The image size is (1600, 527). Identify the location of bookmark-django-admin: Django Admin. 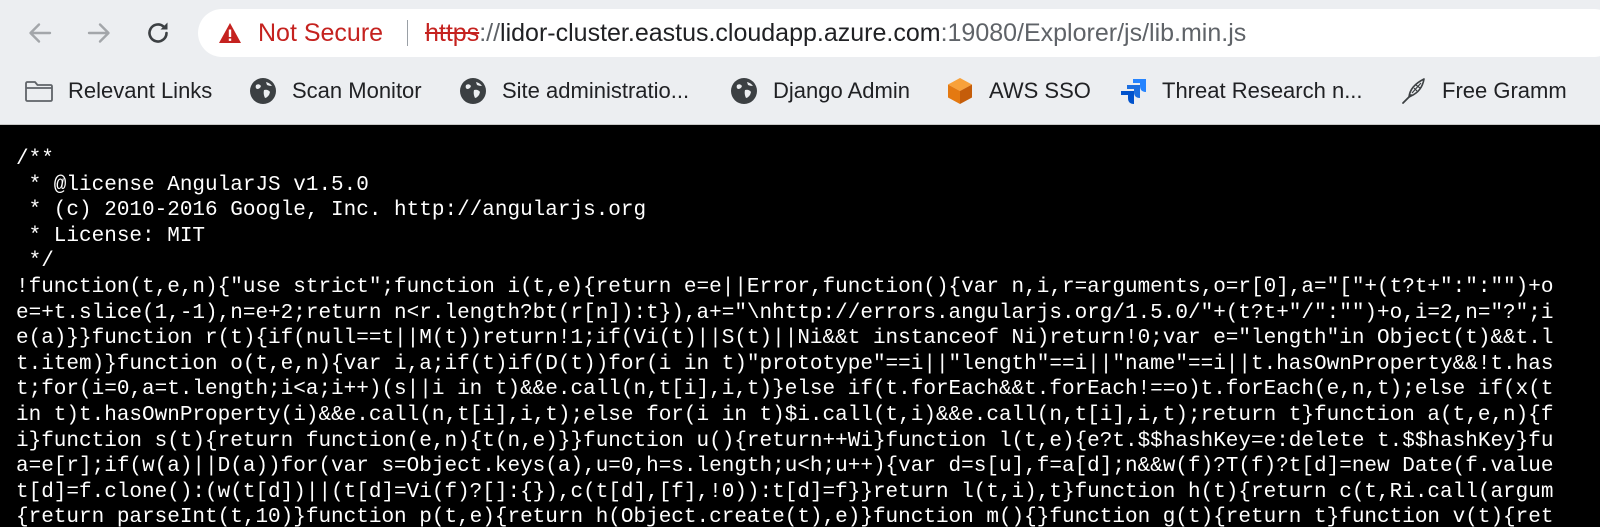
(819, 91).